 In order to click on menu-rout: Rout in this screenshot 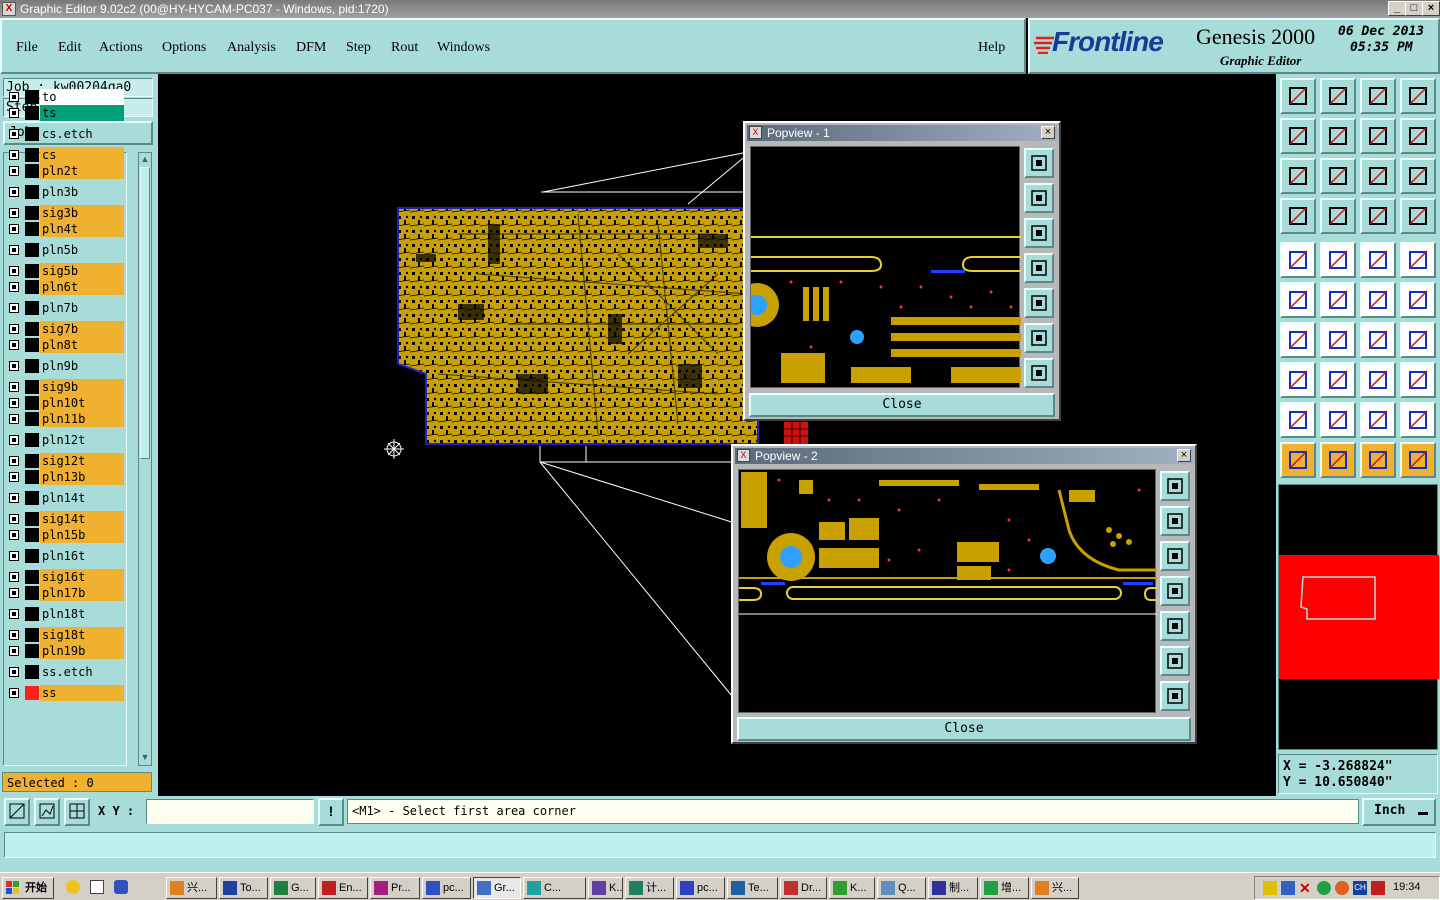, I will do `click(404, 48)`.